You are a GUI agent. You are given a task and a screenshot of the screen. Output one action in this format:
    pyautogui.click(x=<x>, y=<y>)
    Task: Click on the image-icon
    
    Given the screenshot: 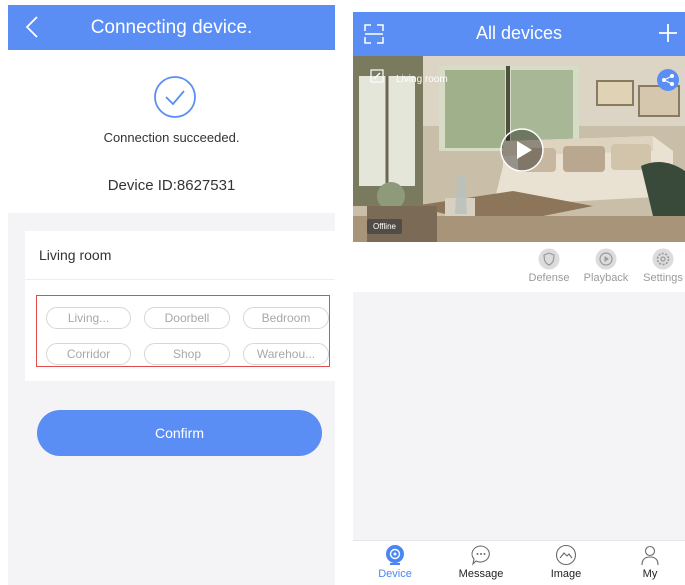 What is the action you would take?
    pyautogui.click(x=566, y=555)
    